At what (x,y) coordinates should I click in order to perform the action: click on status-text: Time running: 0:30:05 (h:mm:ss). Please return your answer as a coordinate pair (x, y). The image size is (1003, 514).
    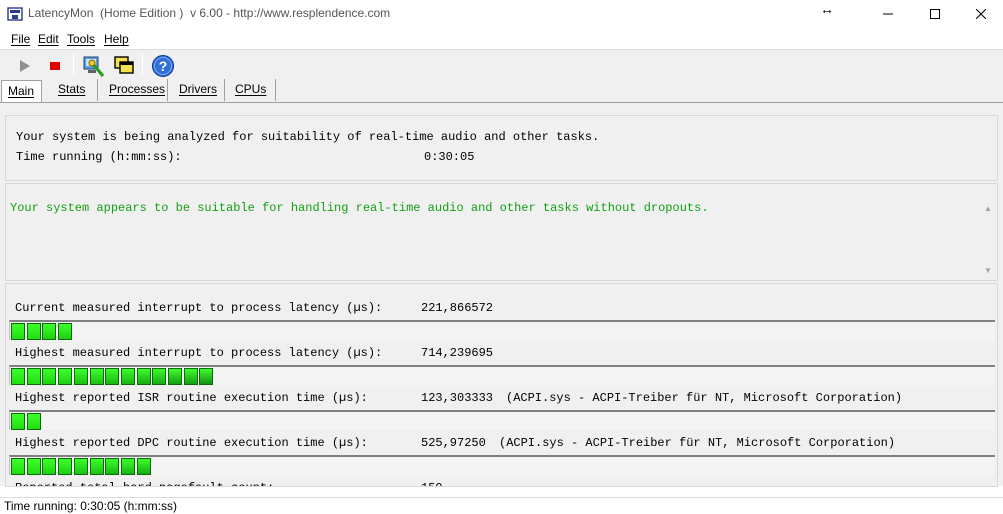
    Looking at the image, I should click on (90, 506).